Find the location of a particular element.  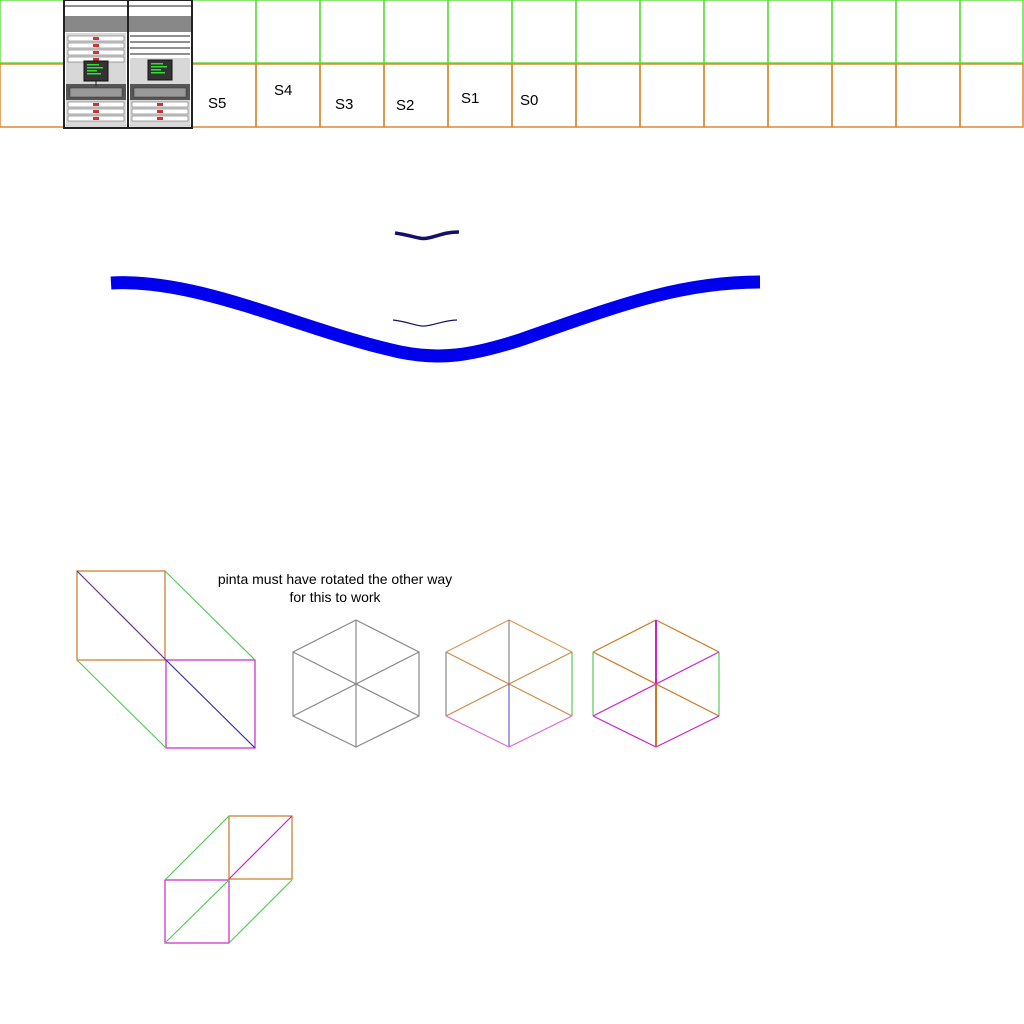

slot-label-s0: S0 is located at coordinates (529, 100).